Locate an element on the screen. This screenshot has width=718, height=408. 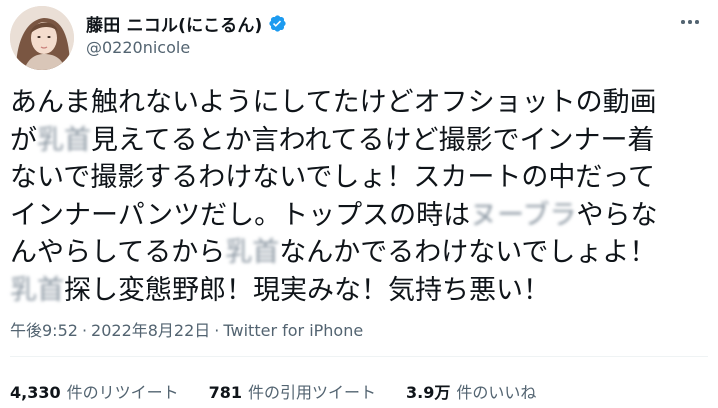
tweet-meta: 午後9:52 · 2022年8月22日 · Twitter for iPhone is located at coordinates (186, 329).